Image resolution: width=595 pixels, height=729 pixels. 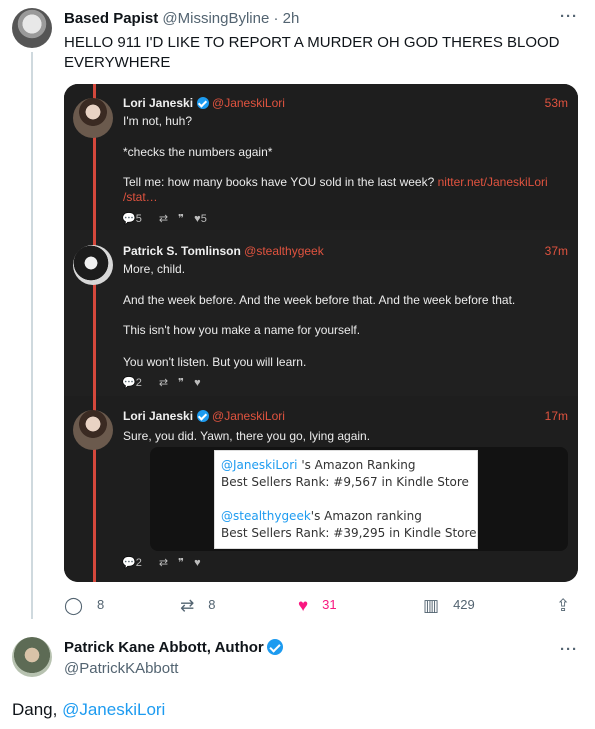 I want to click on embedded-link: nitter.net/JaneskiLori, so click(x=492, y=182).